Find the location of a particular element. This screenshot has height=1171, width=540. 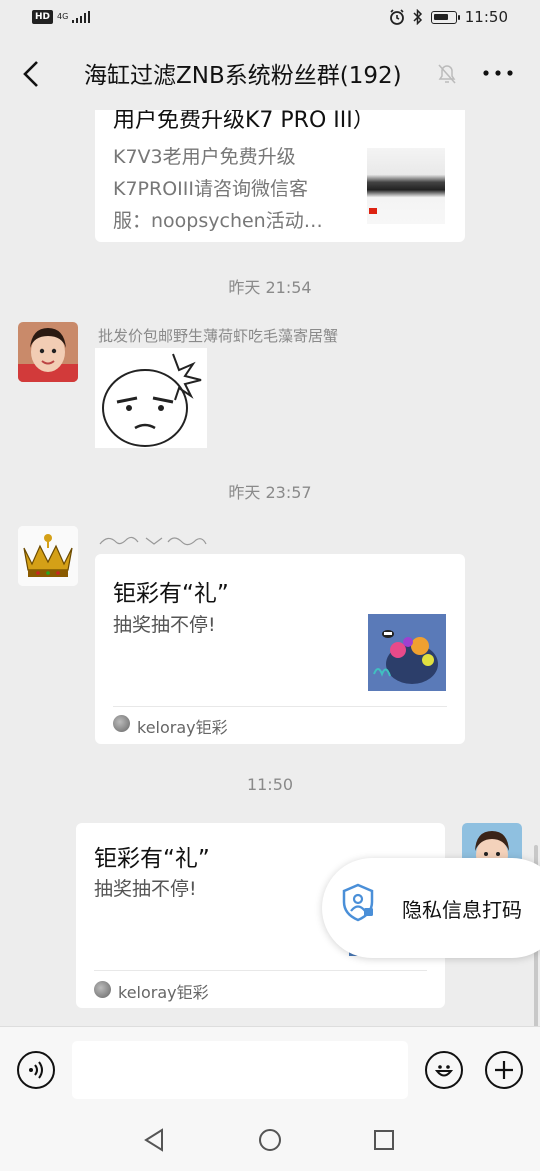

bluetooth-icon is located at coordinates (417, 17).